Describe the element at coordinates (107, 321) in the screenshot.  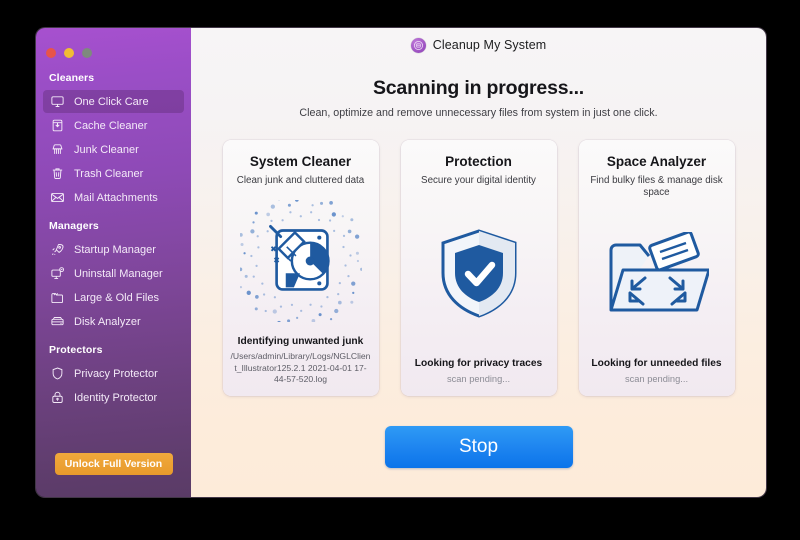
I see `sidebar-item-label: Disk Analyzer` at that location.